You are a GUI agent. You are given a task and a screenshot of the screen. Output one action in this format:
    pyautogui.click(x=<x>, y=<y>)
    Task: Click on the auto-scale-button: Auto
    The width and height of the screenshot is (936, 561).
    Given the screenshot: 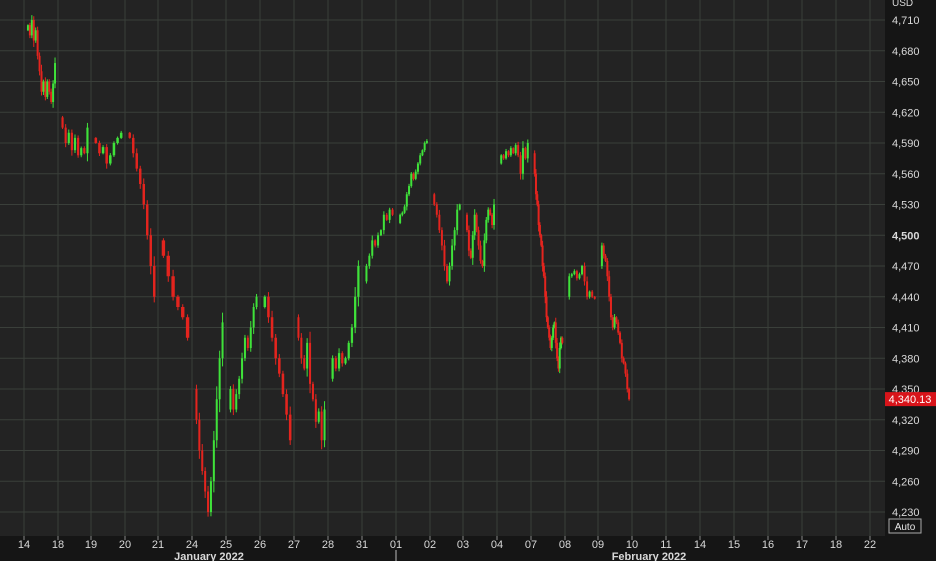 What is the action you would take?
    pyautogui.click(x=905, y=526)
    